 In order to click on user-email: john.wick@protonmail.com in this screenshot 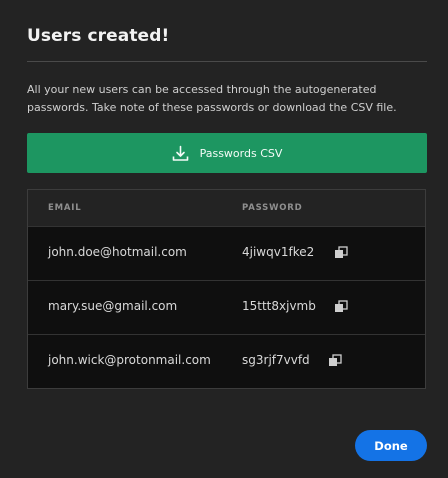, I will do `click(129, 360)`.